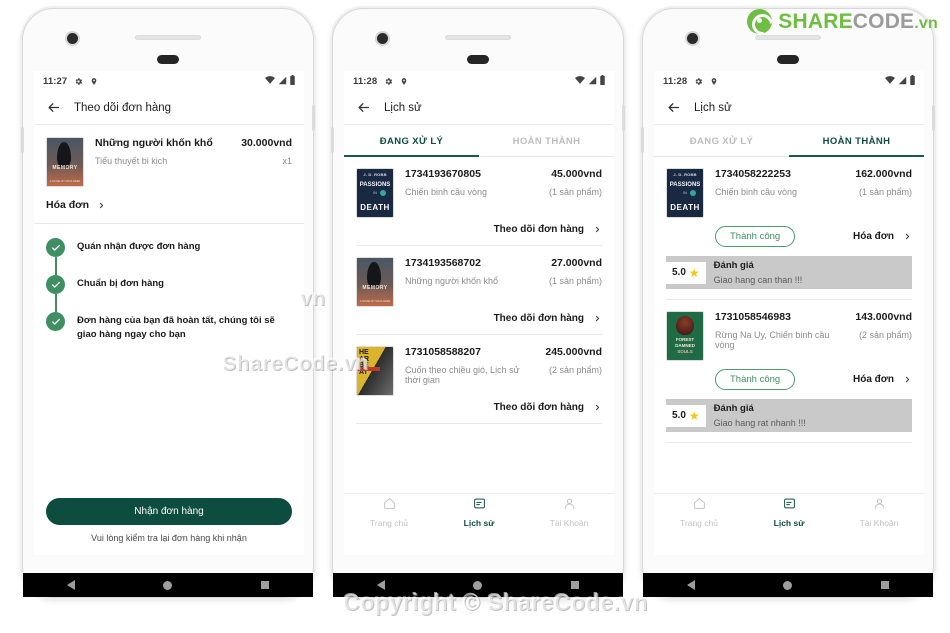 Image resolution: width=950 pixels, height=633 pixels. I want to click on logo-code-text: CODE, so click(883, 21).